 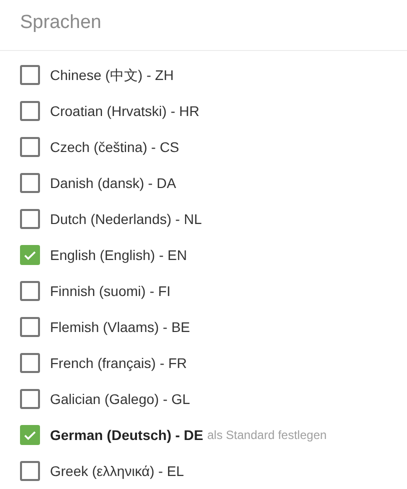 I want to click on language-label: French (français) - FR, so click(x=118, y=363).